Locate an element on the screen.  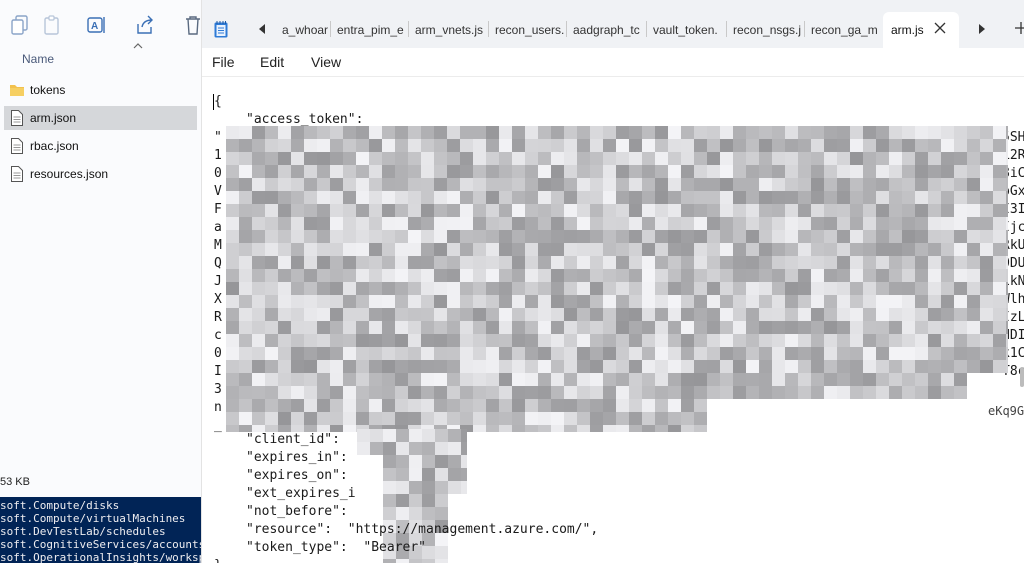
close-icon is located at coordinates (940, 28).